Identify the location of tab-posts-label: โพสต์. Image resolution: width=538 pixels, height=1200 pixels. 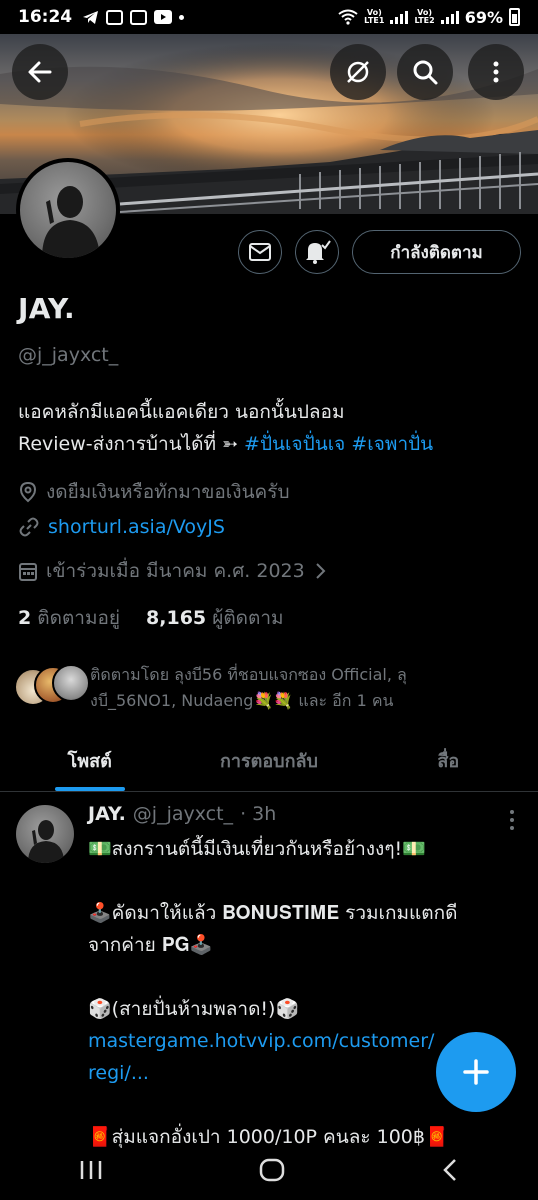
(89, 761).